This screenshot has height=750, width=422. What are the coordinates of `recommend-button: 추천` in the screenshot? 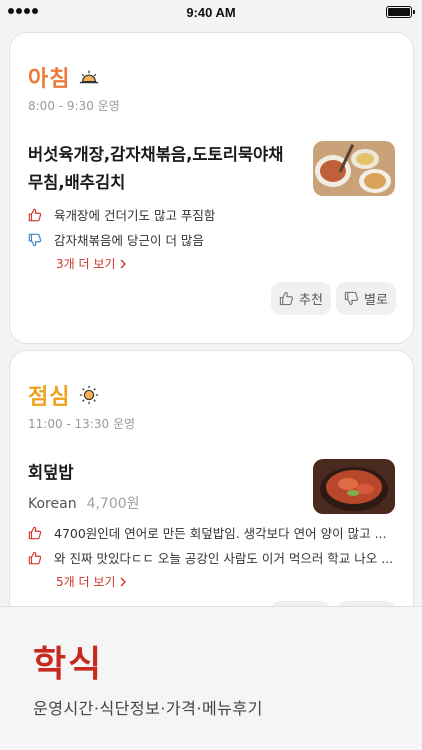 It's located at (301, 298).